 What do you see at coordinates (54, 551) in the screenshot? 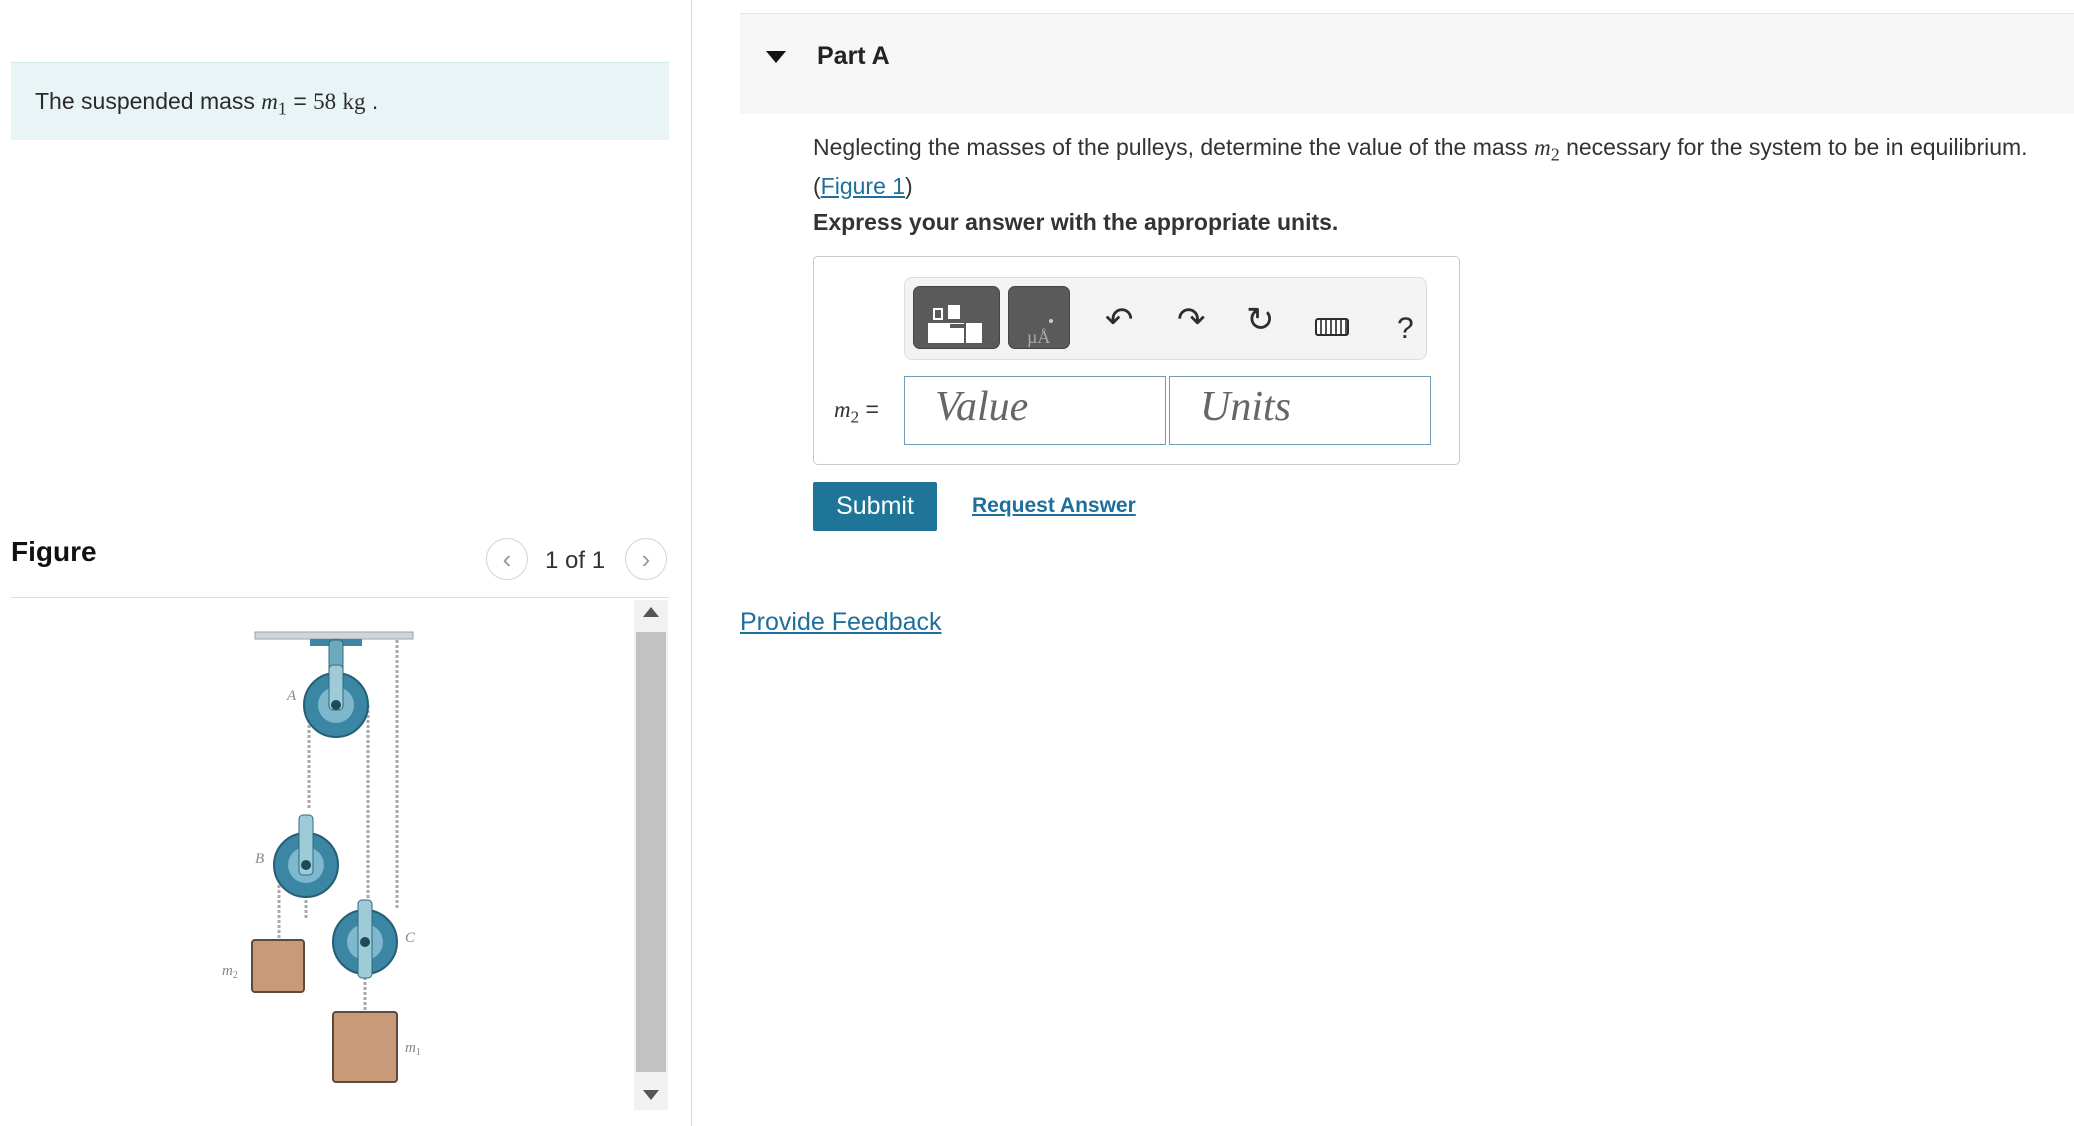
I see `figure-title: Figure` at bounding box center [54, 551].